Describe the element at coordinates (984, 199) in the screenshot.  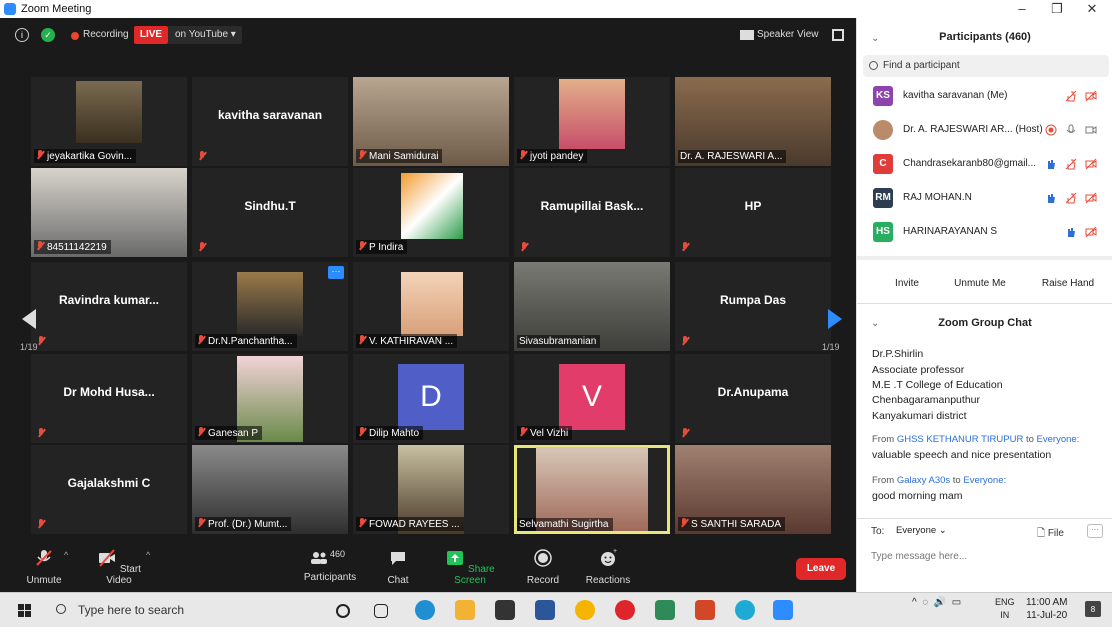
I see `participant-row: RM RAJ MOHAN.N` at that location.